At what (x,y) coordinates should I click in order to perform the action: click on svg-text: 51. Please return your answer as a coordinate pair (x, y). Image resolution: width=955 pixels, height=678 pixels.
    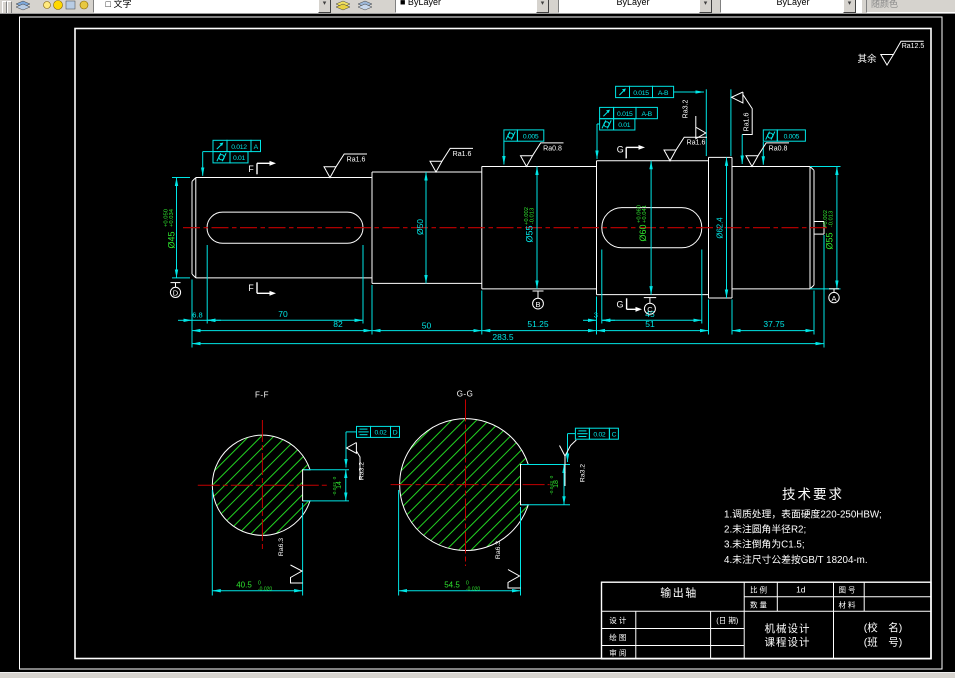
    Looking at the image, I should click on (650, 324).